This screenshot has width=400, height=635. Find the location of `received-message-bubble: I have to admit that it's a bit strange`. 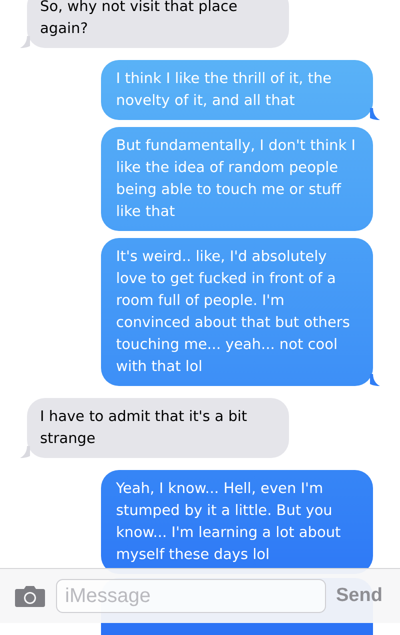

received-message-bubble: I have to admit that it's a bit strange is located at coordinates (158, 428).